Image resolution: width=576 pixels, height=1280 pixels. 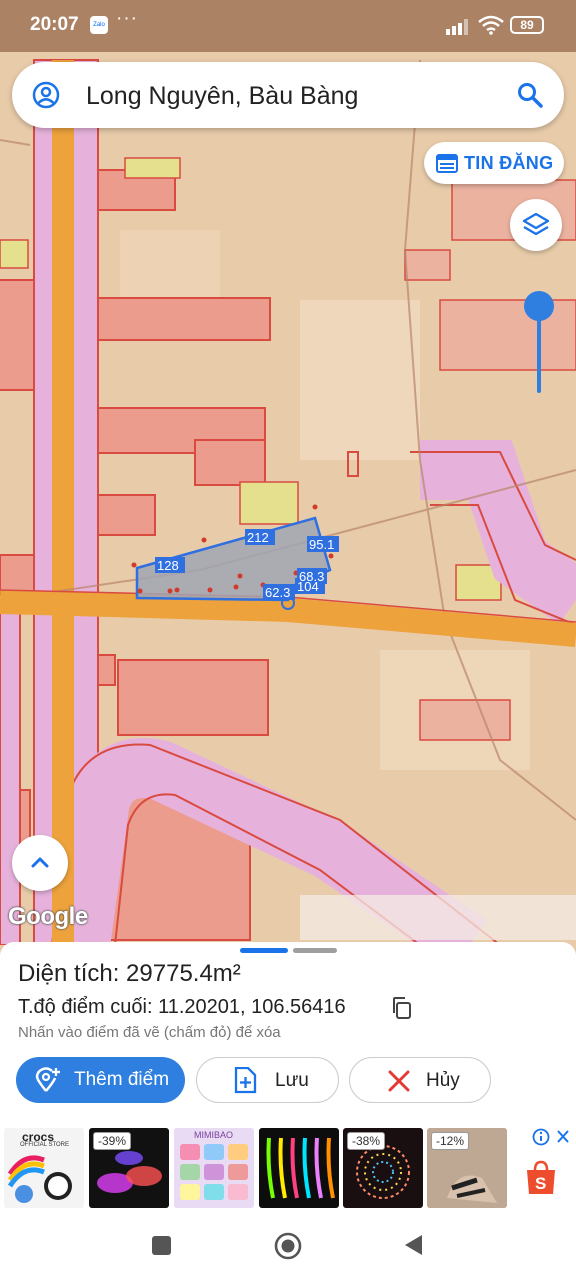 I want to click on ad-info-icon, so click(x=552, y=1137).